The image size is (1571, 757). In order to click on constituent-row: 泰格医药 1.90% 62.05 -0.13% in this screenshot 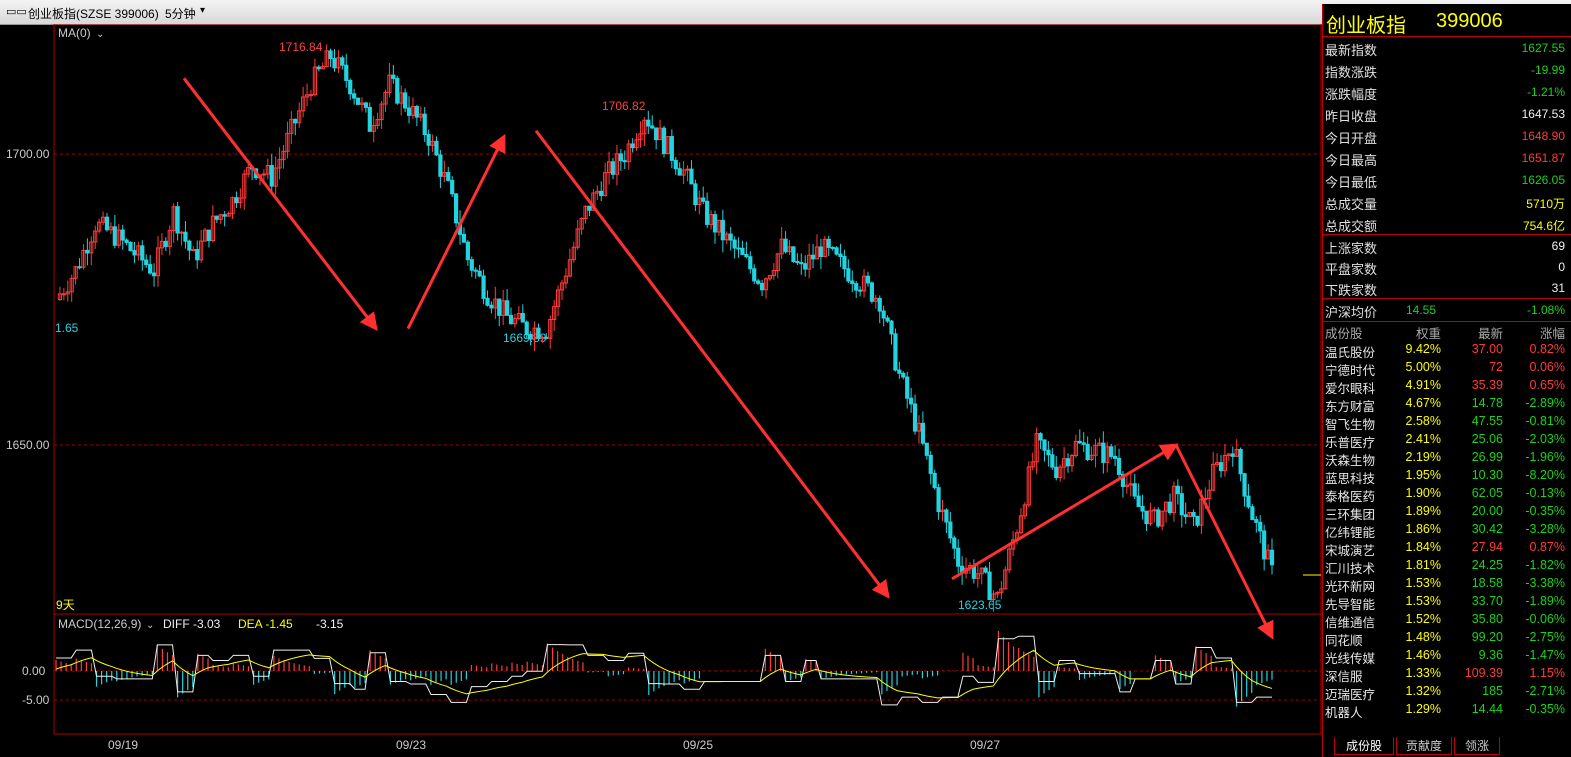, I will do `click(1446, 494)`.